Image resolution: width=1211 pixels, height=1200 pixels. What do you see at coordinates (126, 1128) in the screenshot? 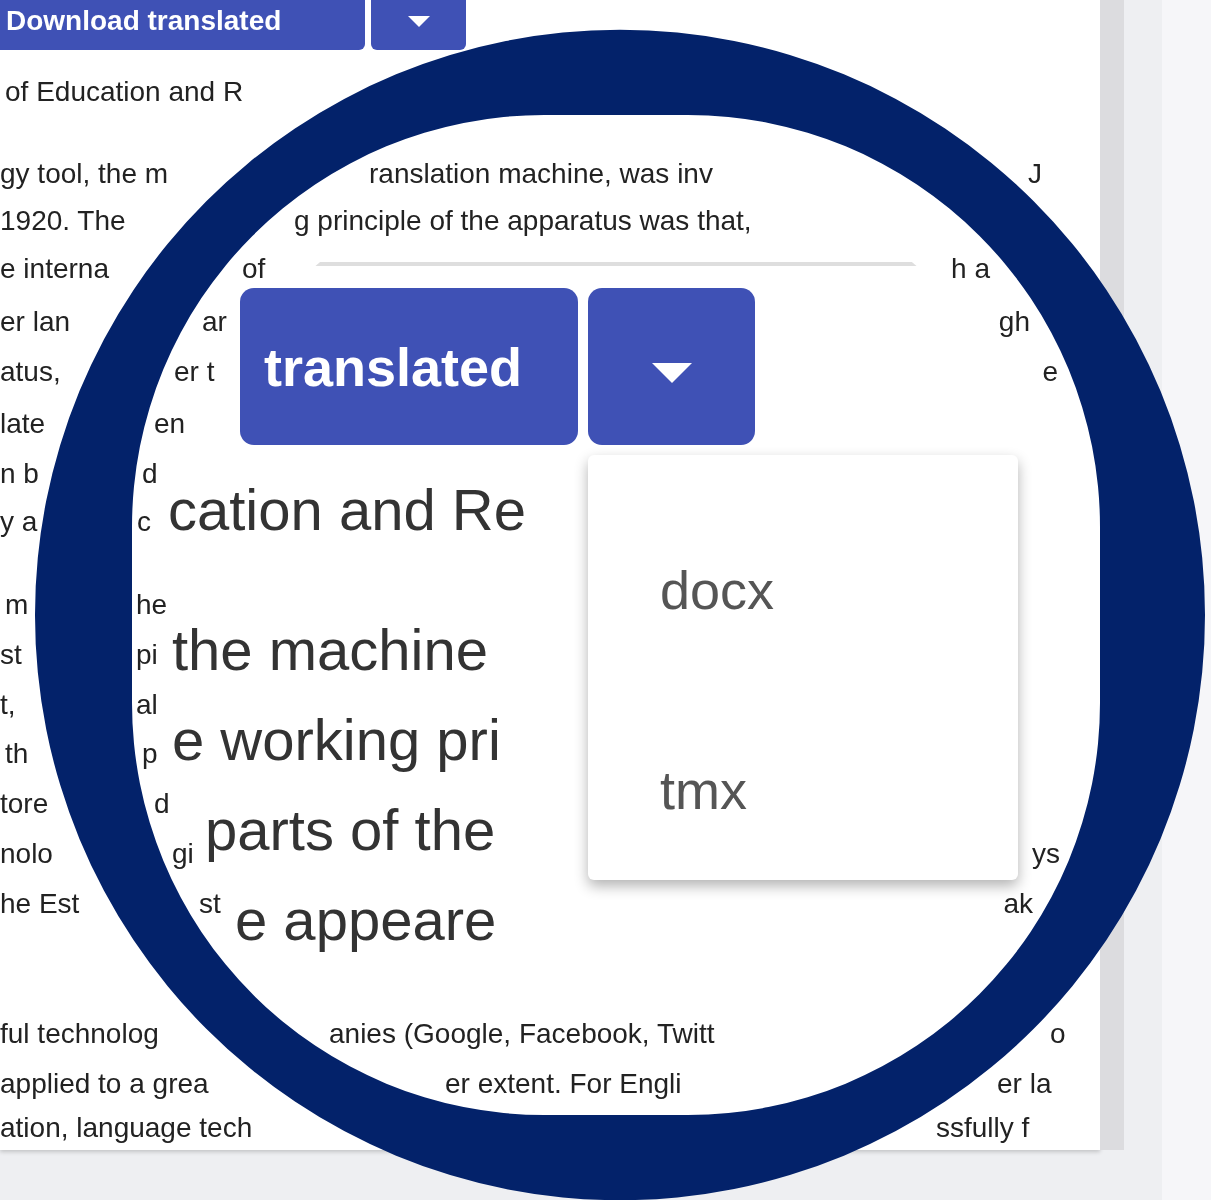
I see `text-fragment: ation, language tech` at bounding box center [126, 1128].